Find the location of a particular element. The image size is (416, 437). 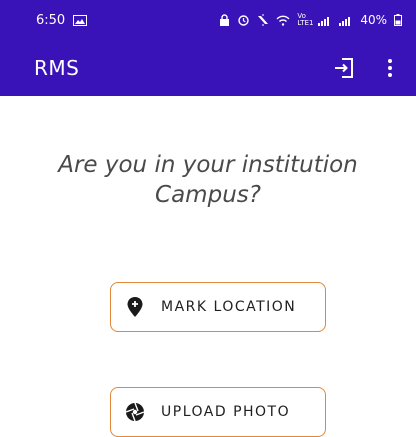

status-bar: 6:50 Vo LTE1 40% is located at coordinates (208, 20).